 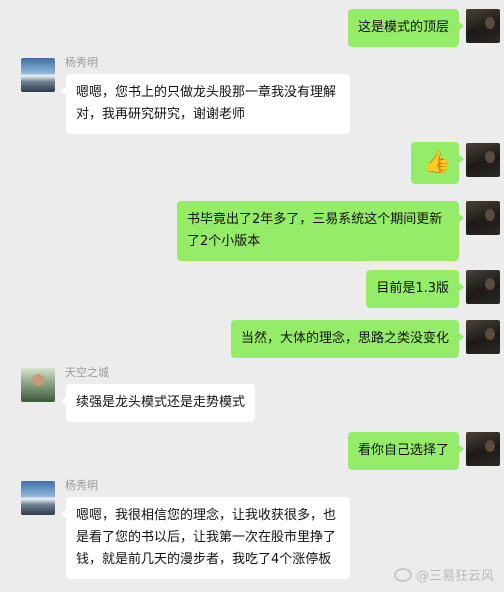 I want to click on message-bubble-other: 续强是龙头模式还是走势模式, so click(x=158, y=403).